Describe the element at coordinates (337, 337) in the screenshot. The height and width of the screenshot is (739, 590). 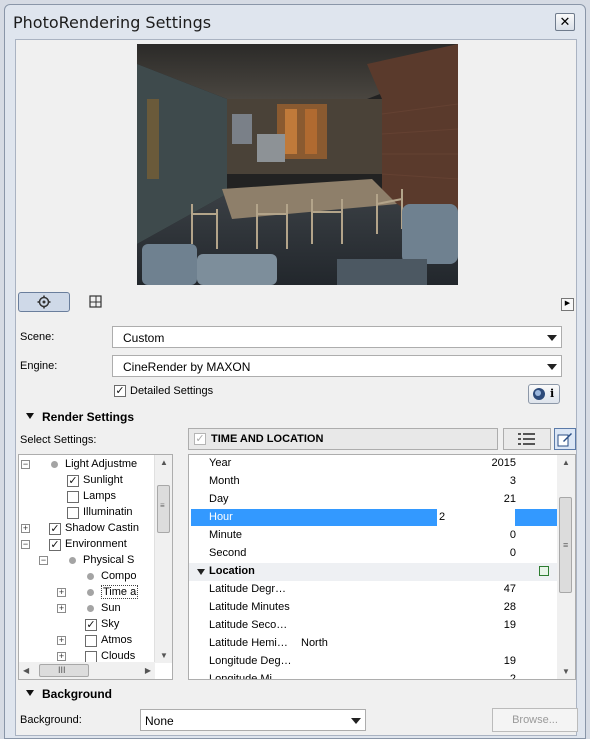
I see `scene-dropdown: Custom` at that location.